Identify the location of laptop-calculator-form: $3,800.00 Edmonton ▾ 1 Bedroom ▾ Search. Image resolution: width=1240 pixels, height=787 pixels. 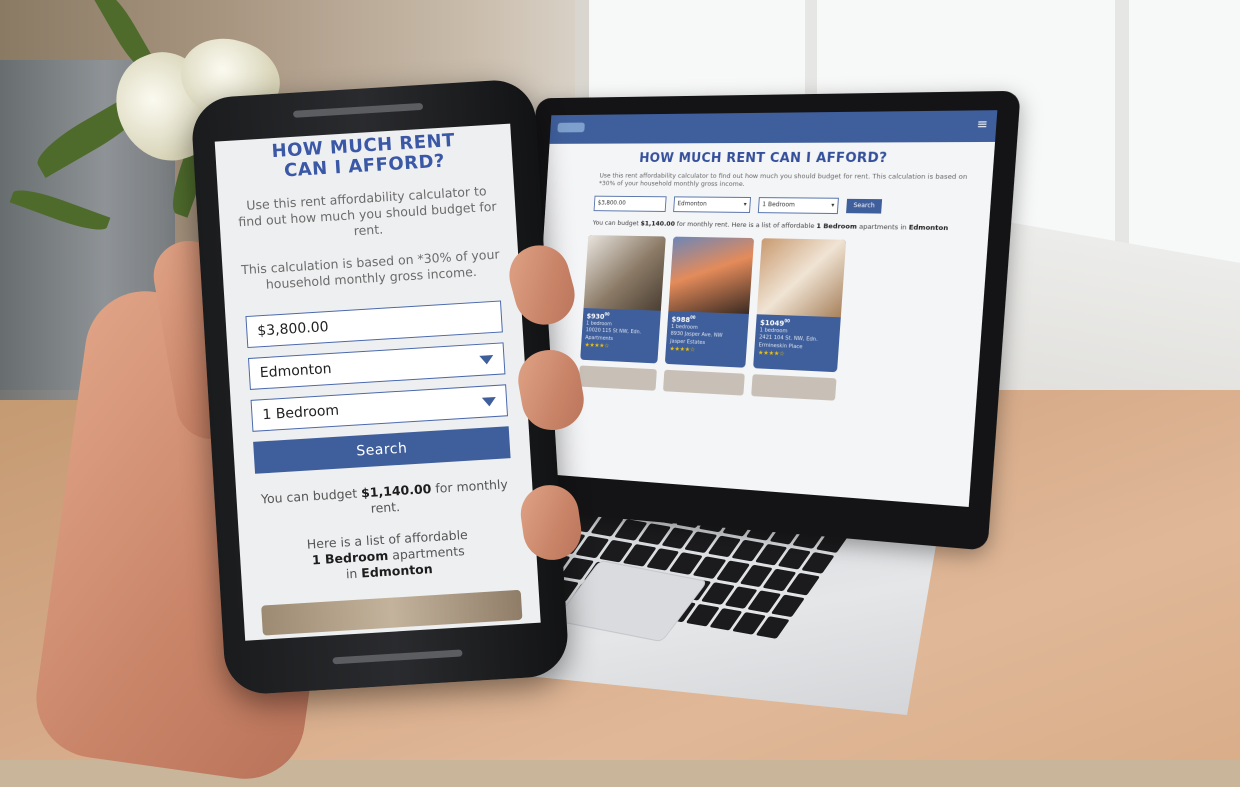
(792, 205).